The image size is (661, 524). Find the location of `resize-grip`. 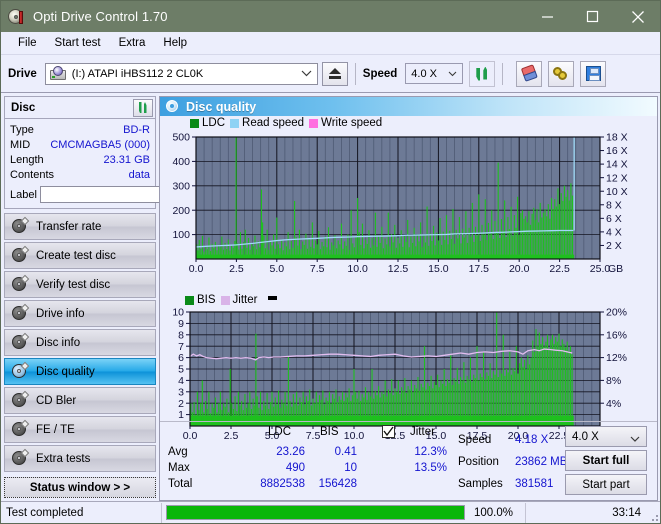

resize-grip is located at coordinates (653, 513).